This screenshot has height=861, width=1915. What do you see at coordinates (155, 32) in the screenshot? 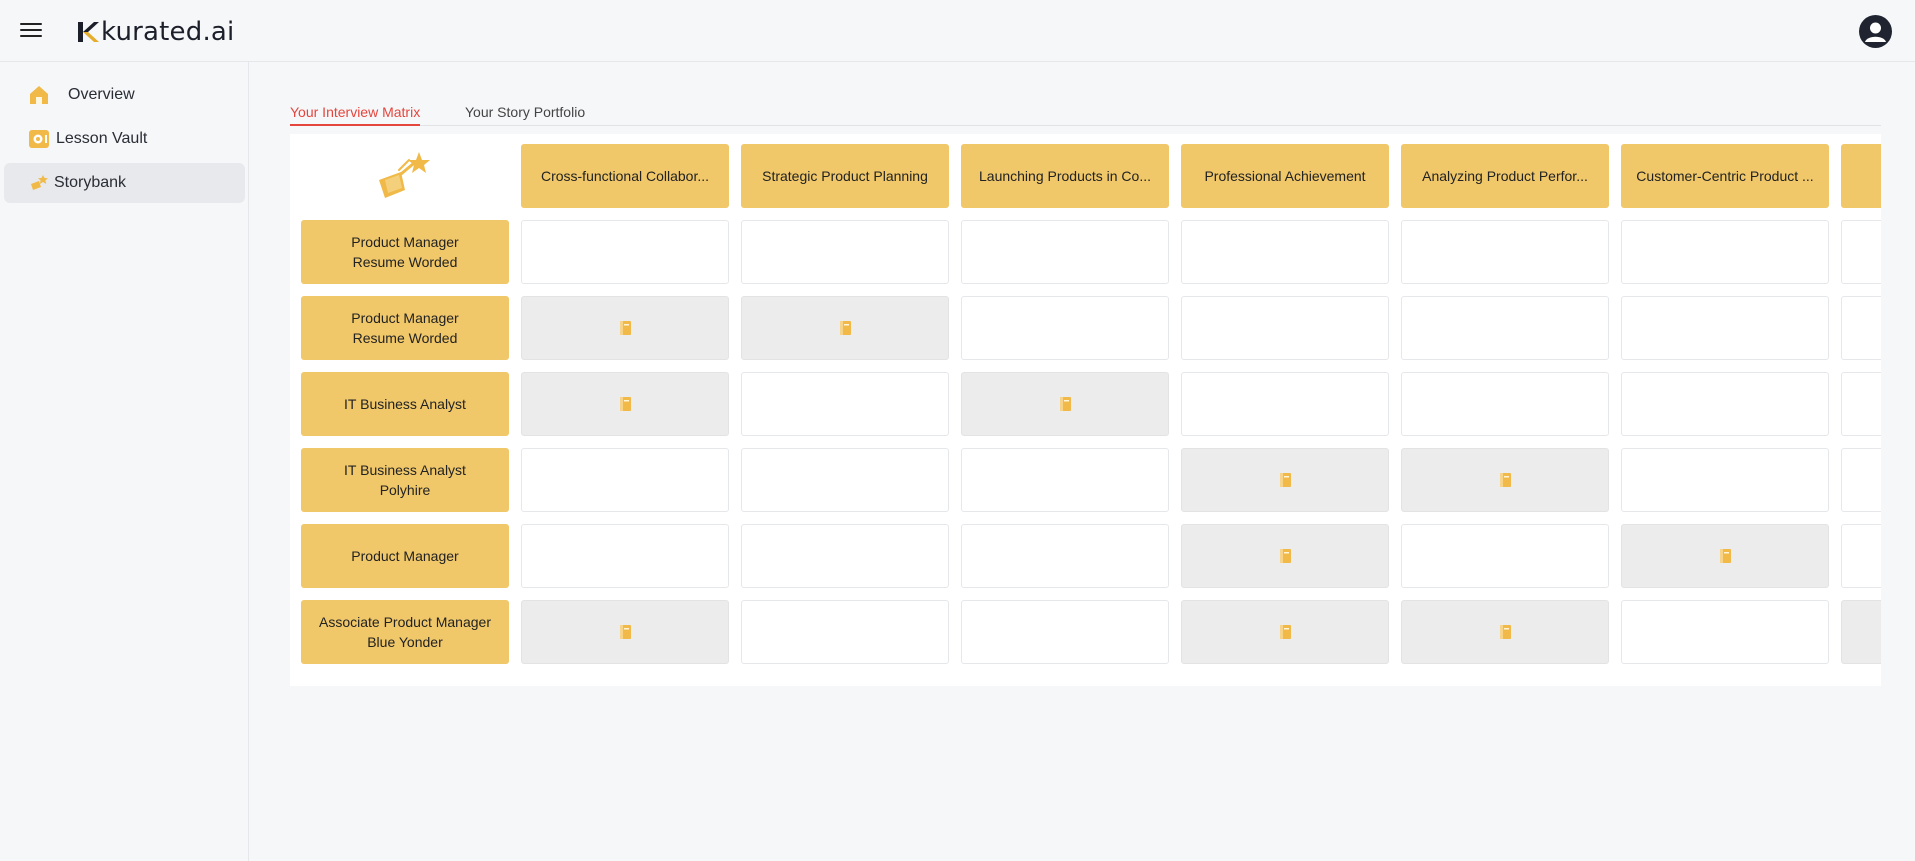
I see `logo: kurated.ai` at bounding box center [155, 32].